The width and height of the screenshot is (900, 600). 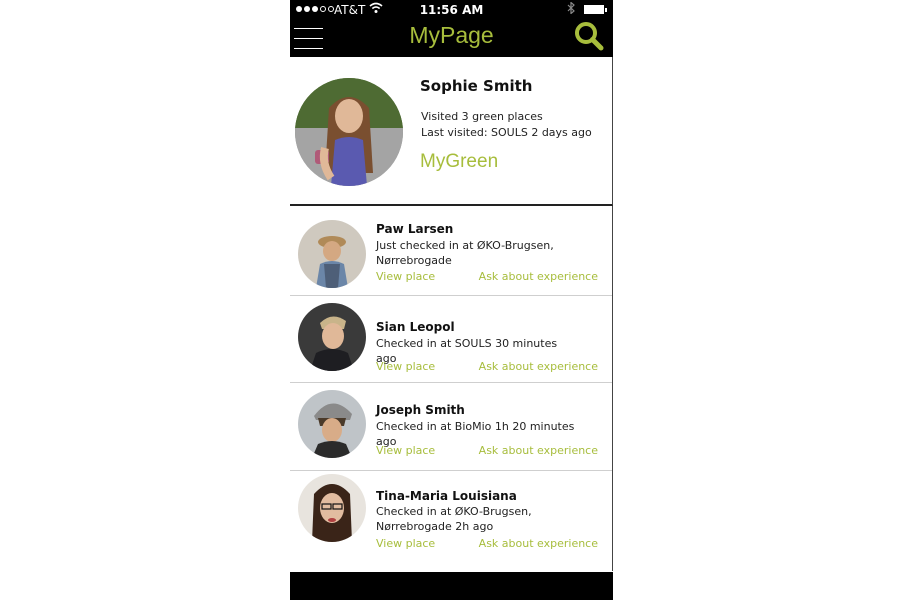 What do you see at coordinates (482, 116) in the screenshot?
I see `visited-count: Visited 3 green places` at bounding box center [482, 116].